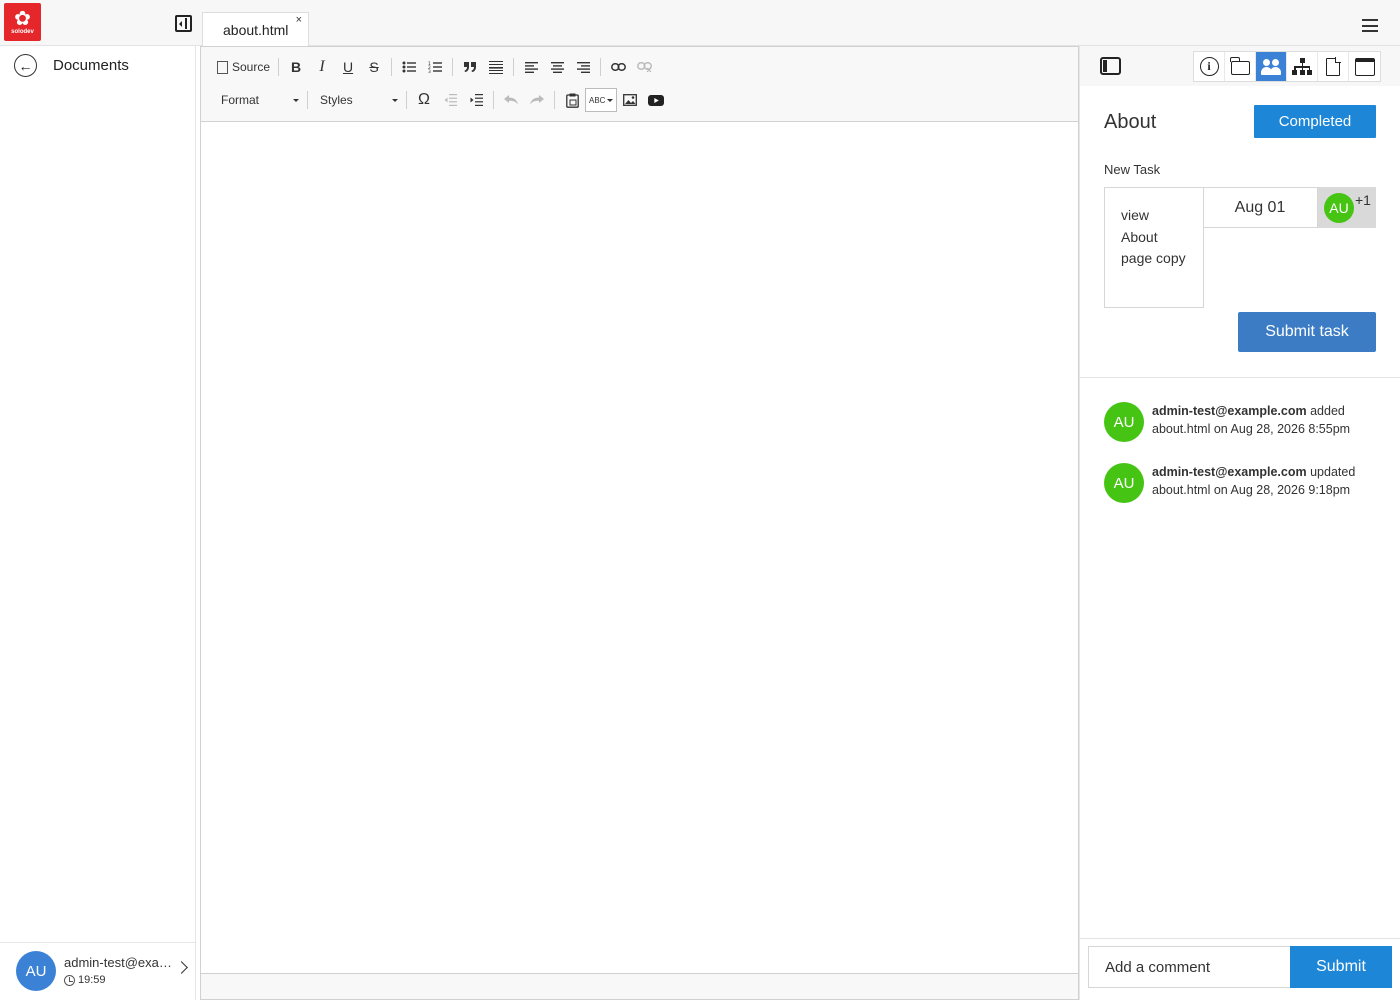 The height and width of the screenshot is (1000, 1400). Describe the element at coordinates (1315, 121) in the screenshot. I see `status-completed-button: Completed` at that location.